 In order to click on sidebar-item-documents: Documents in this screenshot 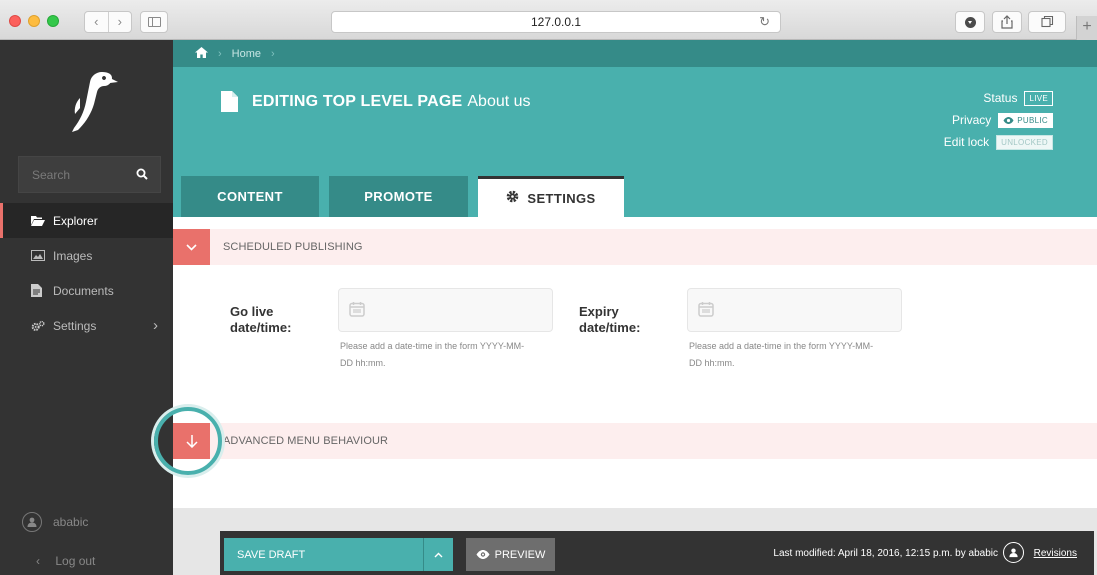, I will do `click(86, 290)`.